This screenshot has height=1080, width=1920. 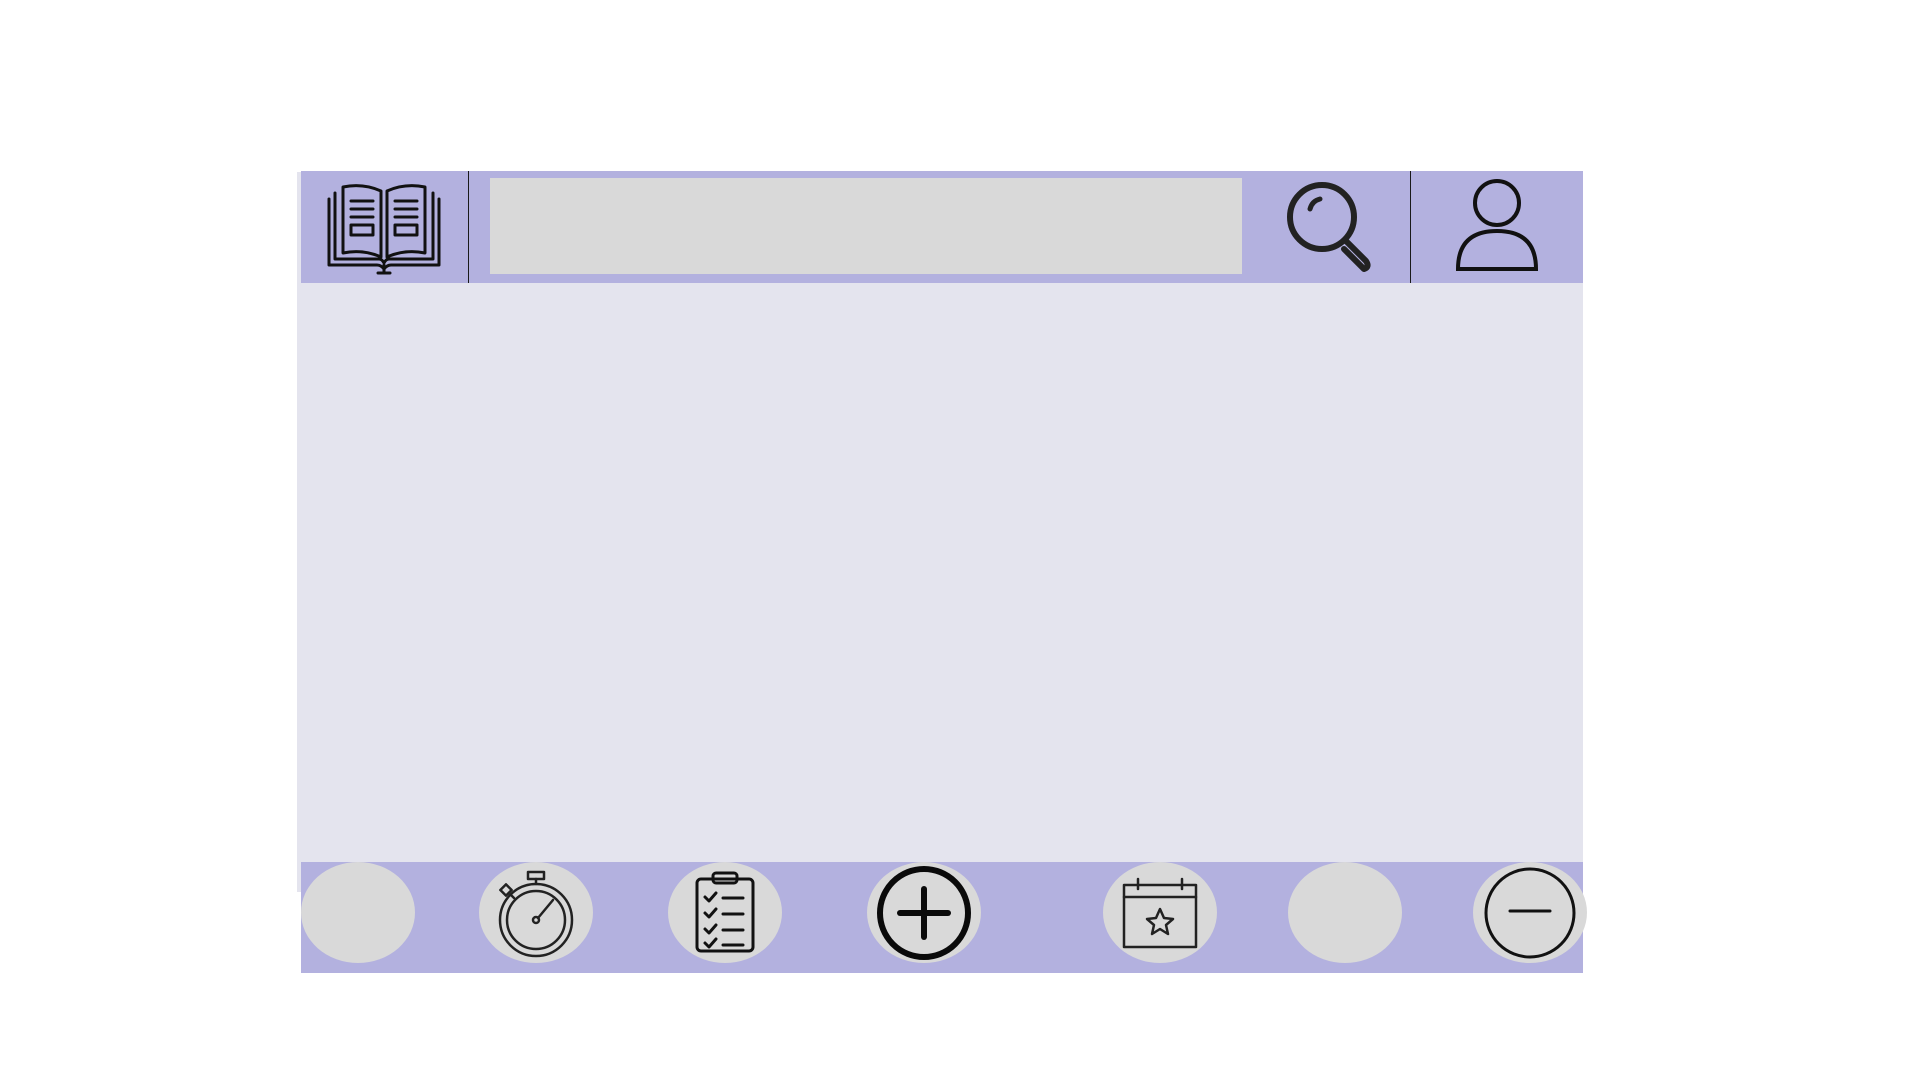 I want to click on stopwatch-icon, so click(x=536, y=913).